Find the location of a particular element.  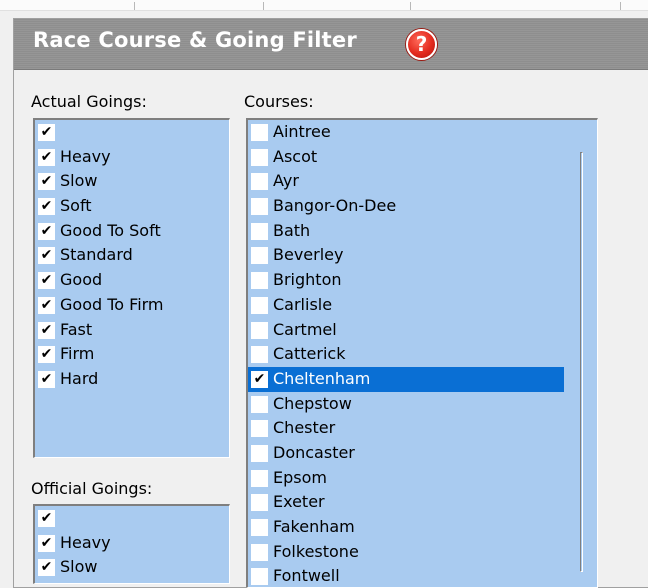

list-item: Epsom is located at coordinates (406, 478).